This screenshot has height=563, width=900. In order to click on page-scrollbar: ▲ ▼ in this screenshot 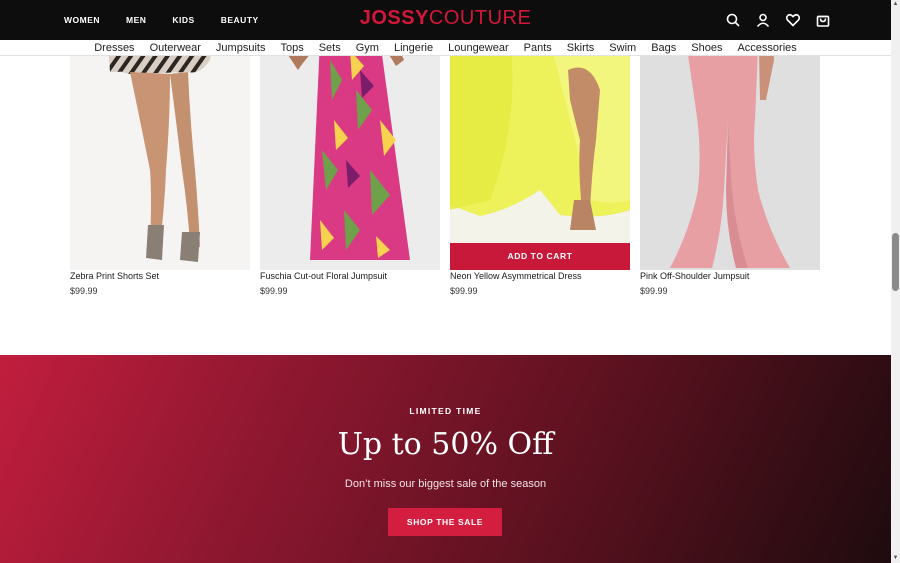, I will do `click(895, 281)`.